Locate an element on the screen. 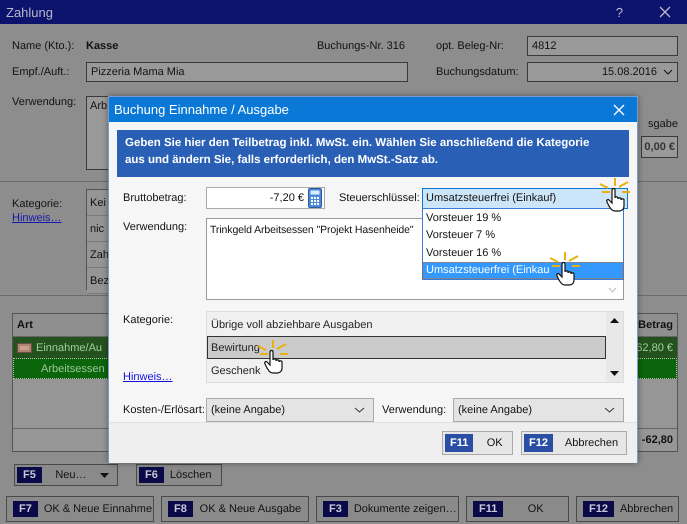  footer-button: F8 OK & Neue Ausgabe is located at coordinates (235, 509).